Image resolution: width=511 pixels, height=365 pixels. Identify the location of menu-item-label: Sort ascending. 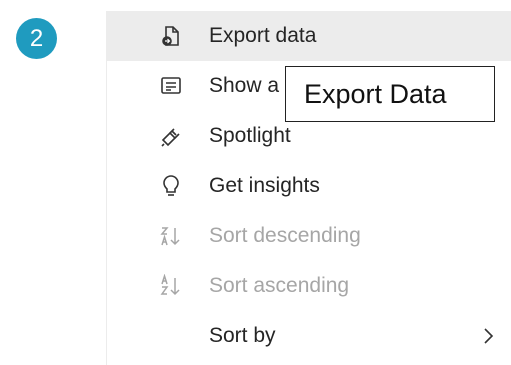
(279, 285).